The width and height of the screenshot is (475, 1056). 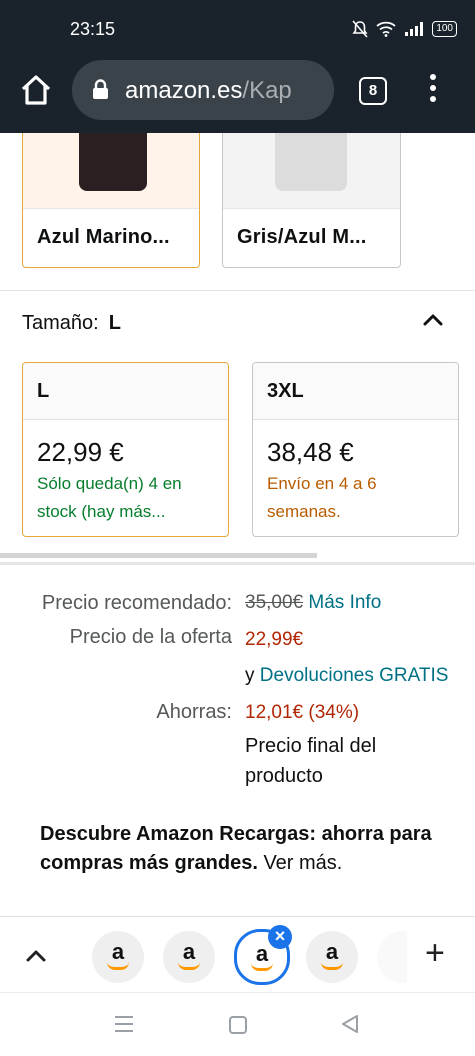 I want to click on wifi-icon, so click(x=386, y=29).